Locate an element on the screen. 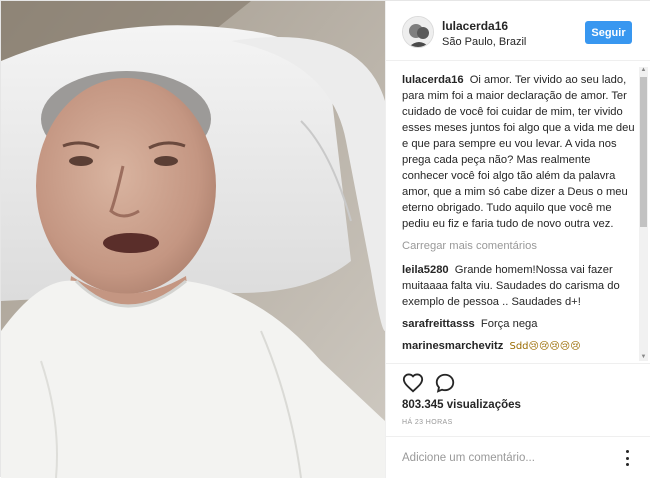 This screenshot has height=478, width=650. follow-button: Seguir is located at coordinates (608, 32).